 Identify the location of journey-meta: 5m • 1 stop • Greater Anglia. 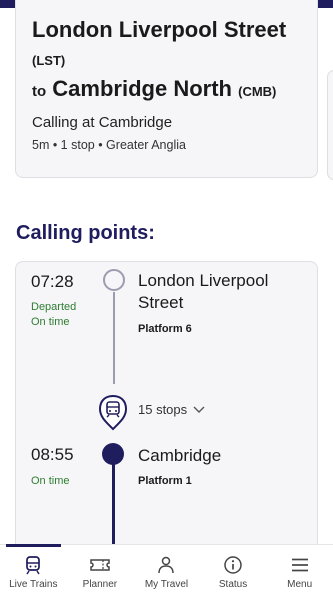
(109, 145).